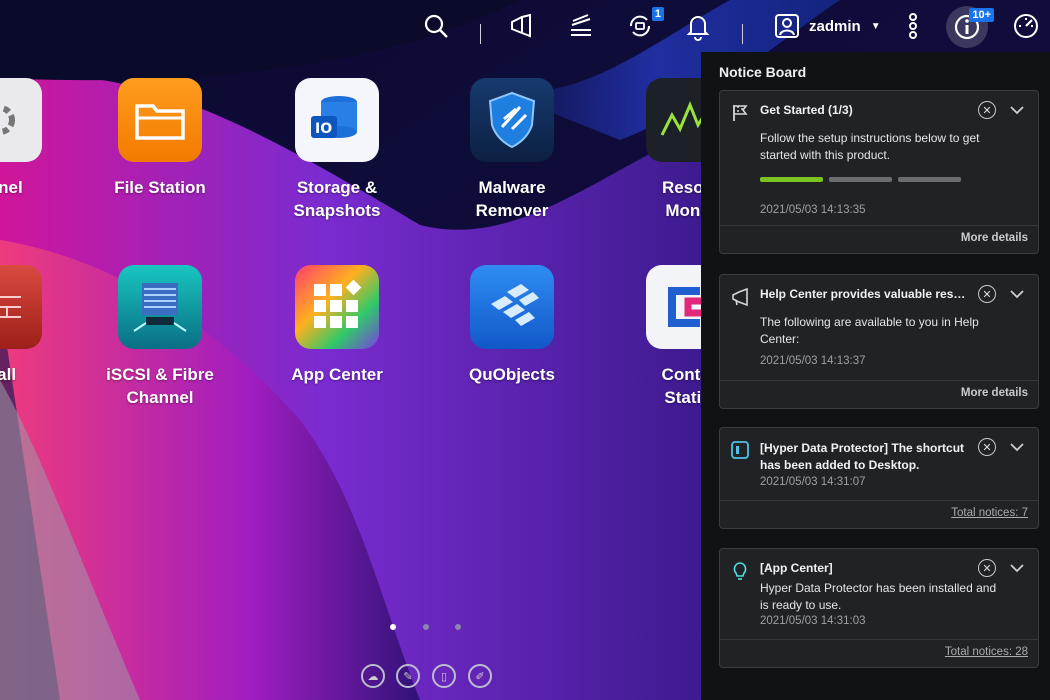 The height and width of the screenshot is (700, 1050). I want to click on shield-icon, so click(512, 120).